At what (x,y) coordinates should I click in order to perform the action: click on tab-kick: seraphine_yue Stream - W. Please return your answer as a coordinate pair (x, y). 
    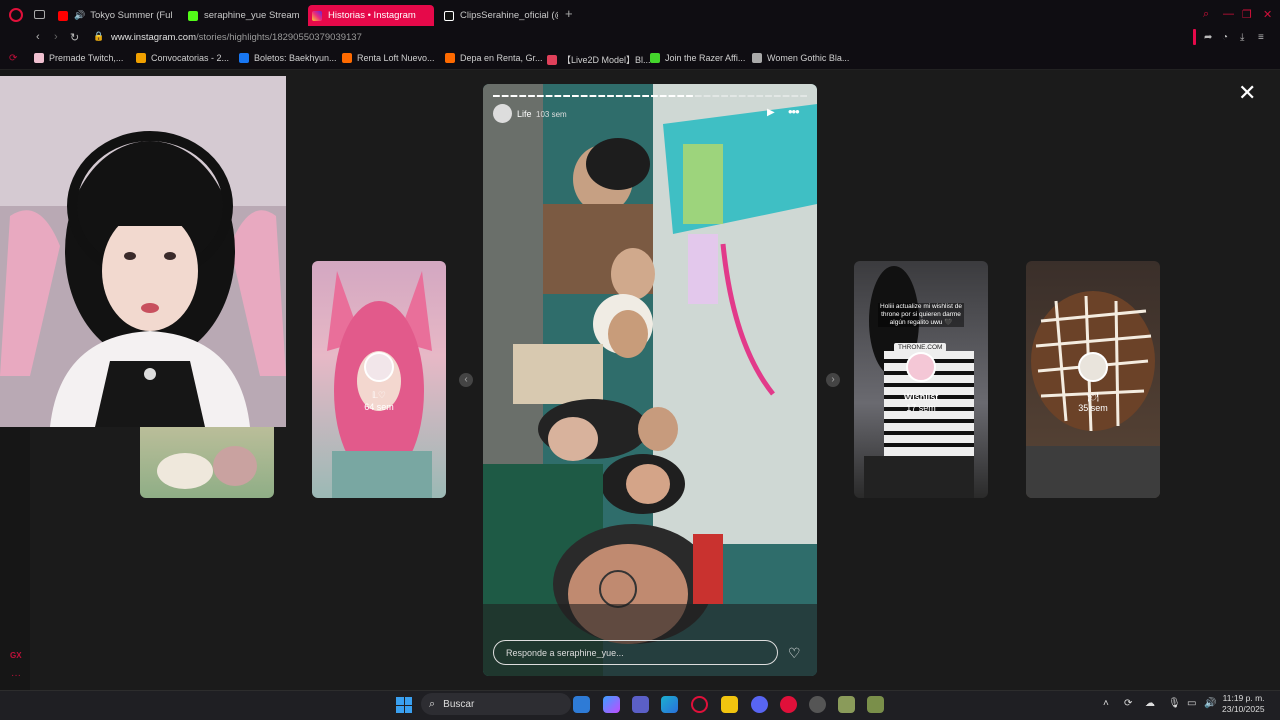
    Looking at the image, I should click on (243, 15).